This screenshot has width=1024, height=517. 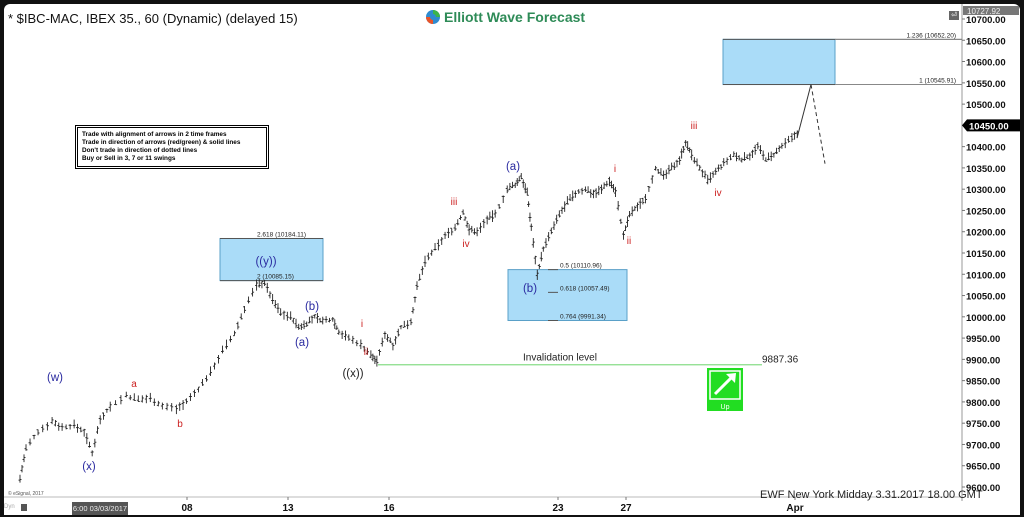 I want to click on y-tick-label: 9900.00, so click(x=983, y=360).